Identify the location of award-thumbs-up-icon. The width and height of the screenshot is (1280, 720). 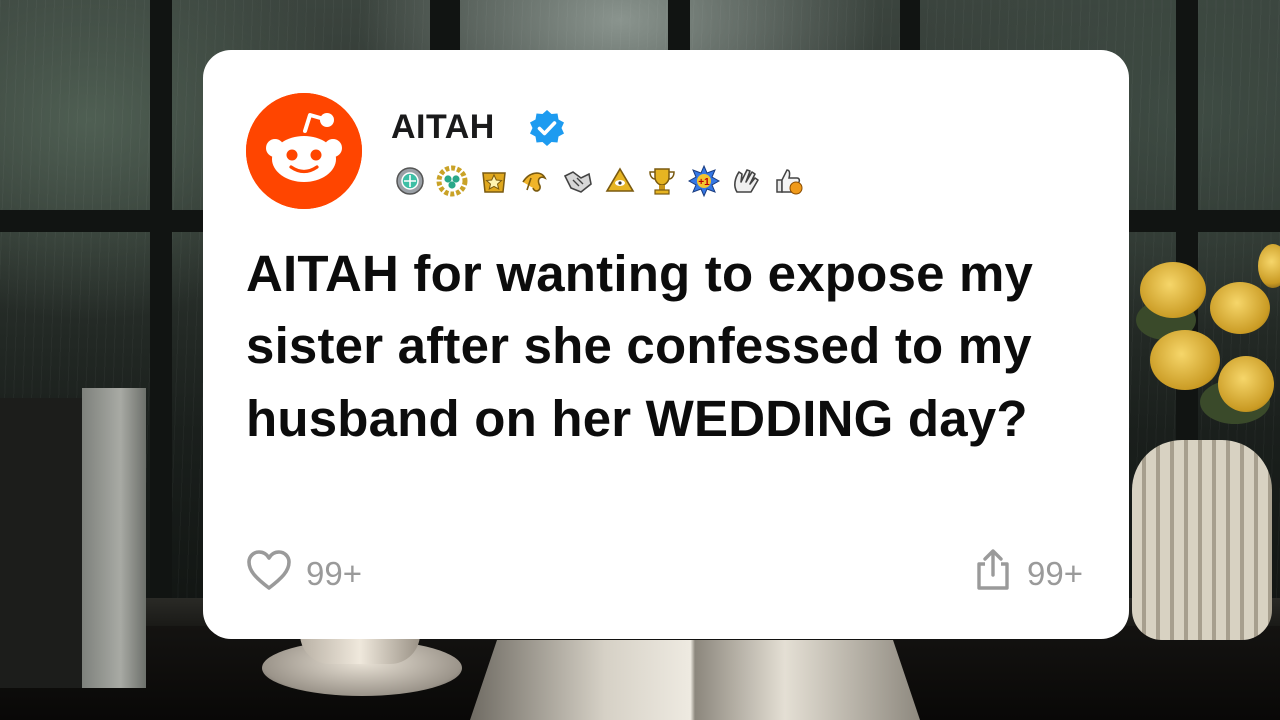
(788, 181).